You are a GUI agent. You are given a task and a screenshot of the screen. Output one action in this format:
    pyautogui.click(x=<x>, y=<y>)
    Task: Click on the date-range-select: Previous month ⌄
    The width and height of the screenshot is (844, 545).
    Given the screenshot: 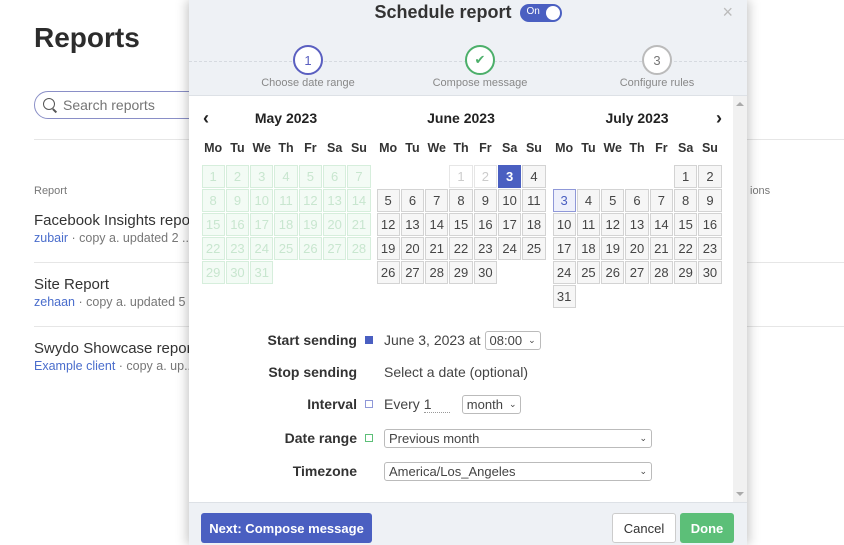 What is the action you would take?
    pyautogui.click(x=518, y=438)
    